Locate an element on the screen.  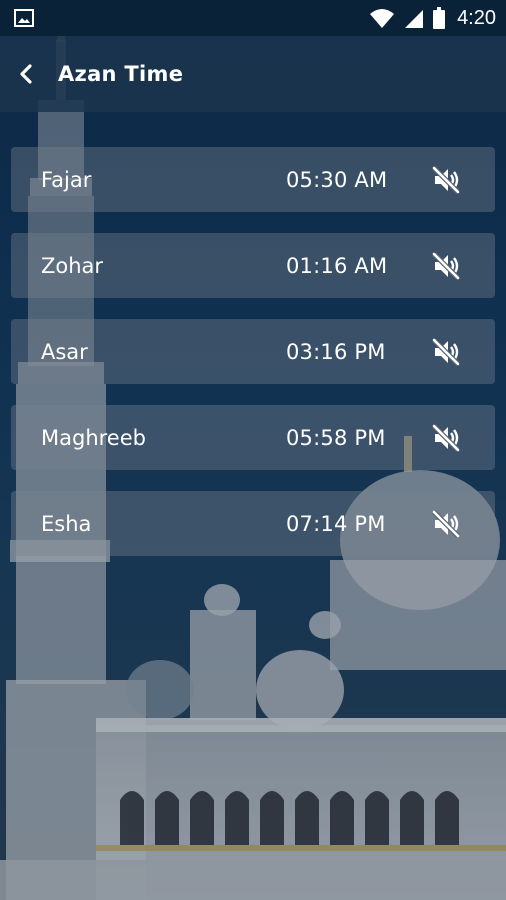
prayer-time: 07:14 PM is located at coordinates (336, 523).